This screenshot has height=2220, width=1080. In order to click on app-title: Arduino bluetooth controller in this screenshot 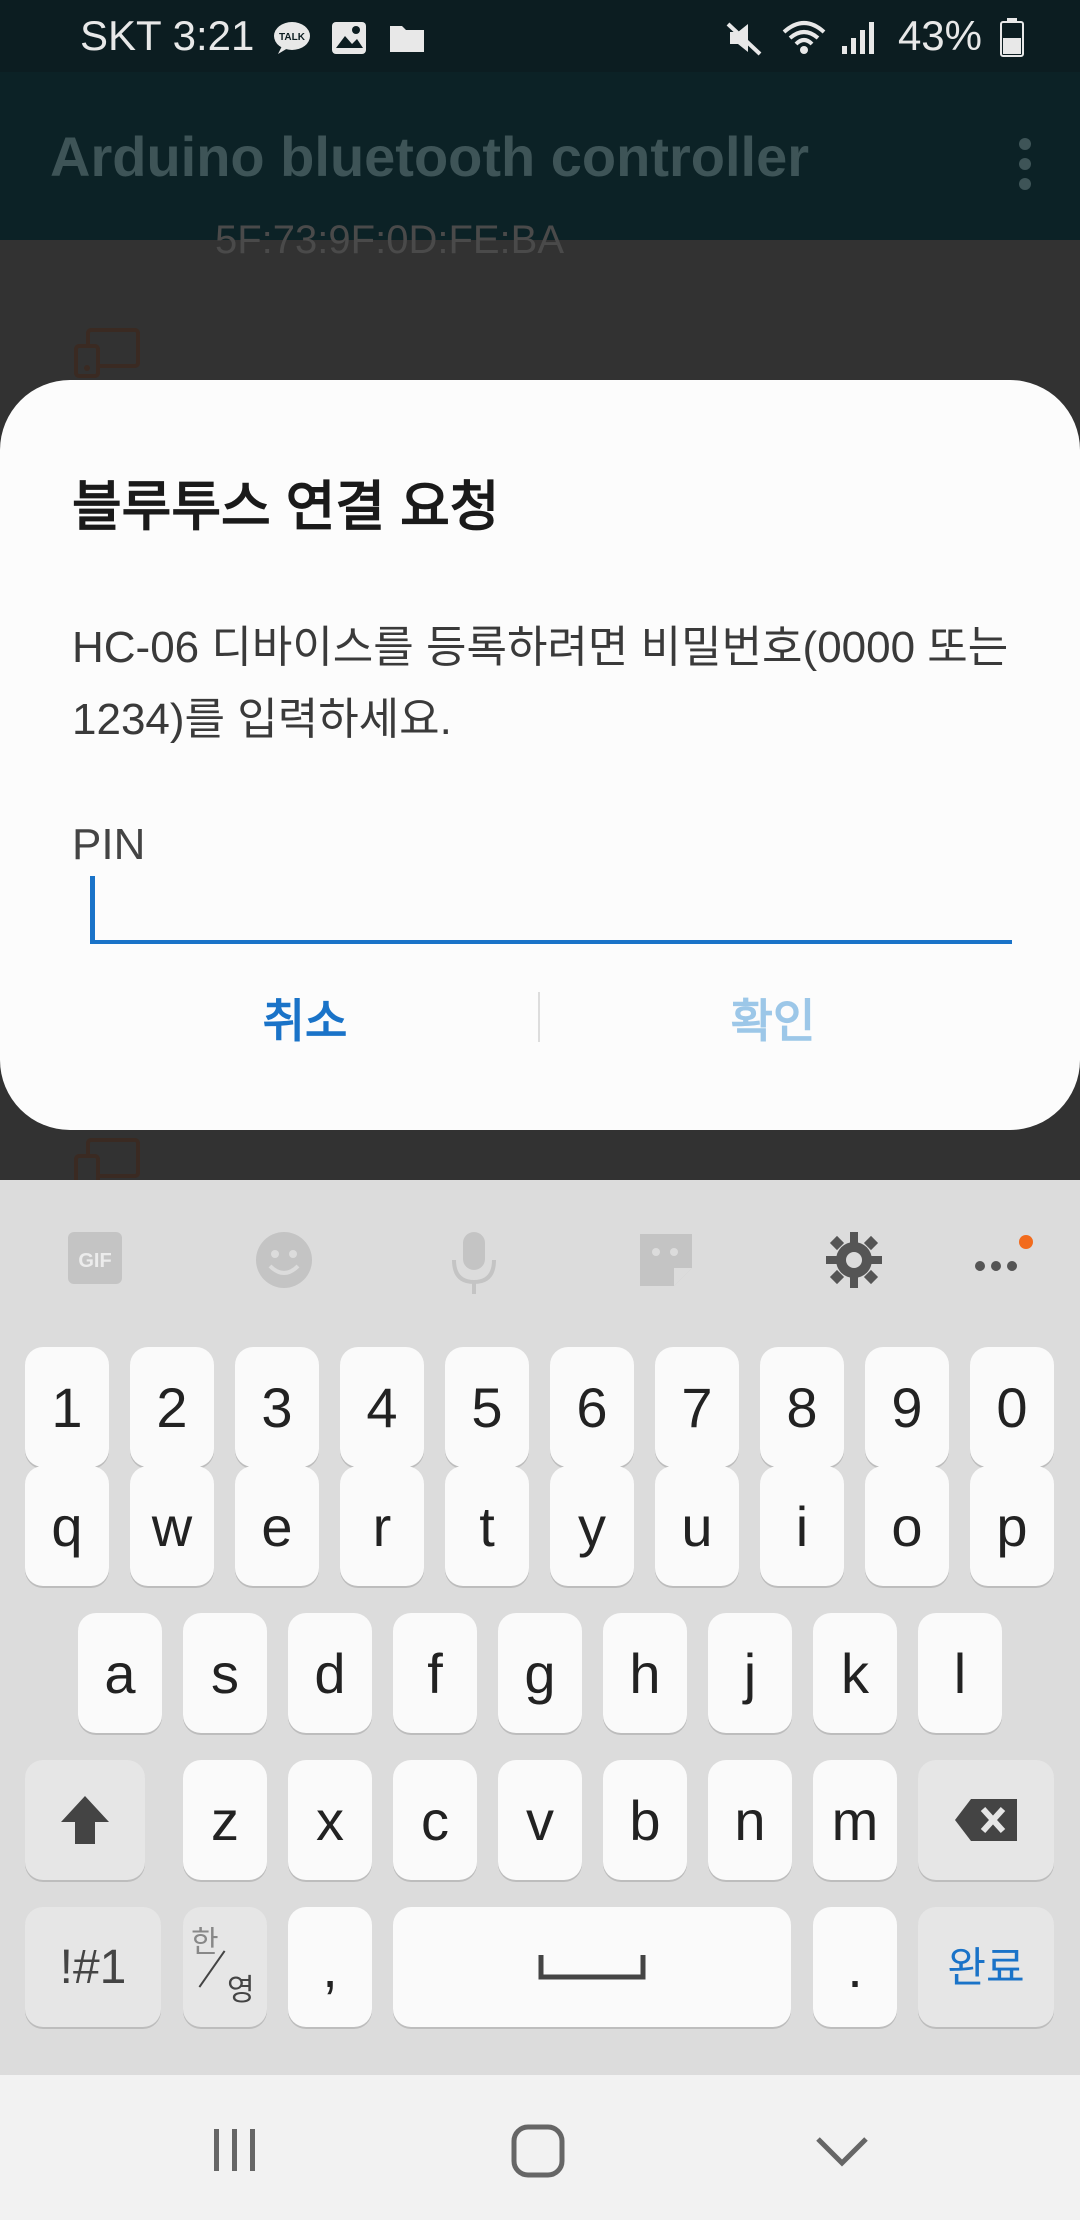, I will do `click(430, 156)`.